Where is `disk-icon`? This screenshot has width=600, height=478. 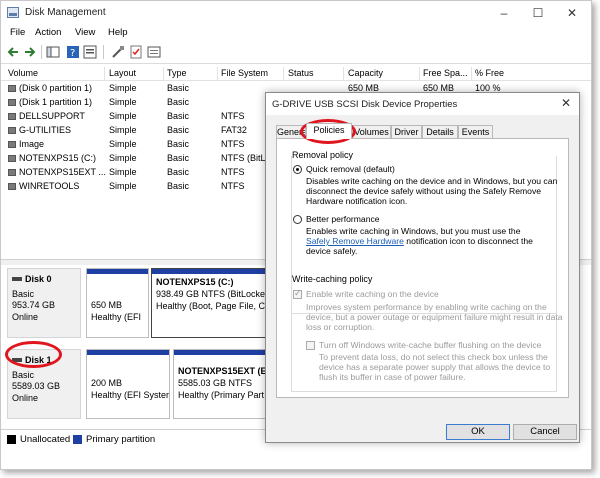
disk-icon is located at coordinates (17, 279).